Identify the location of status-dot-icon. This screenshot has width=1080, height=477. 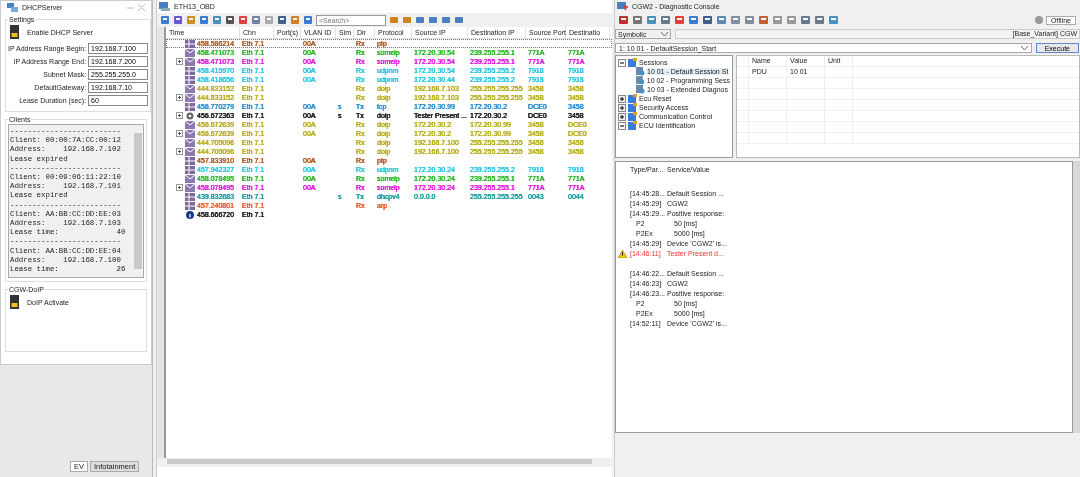
(1038, 20).